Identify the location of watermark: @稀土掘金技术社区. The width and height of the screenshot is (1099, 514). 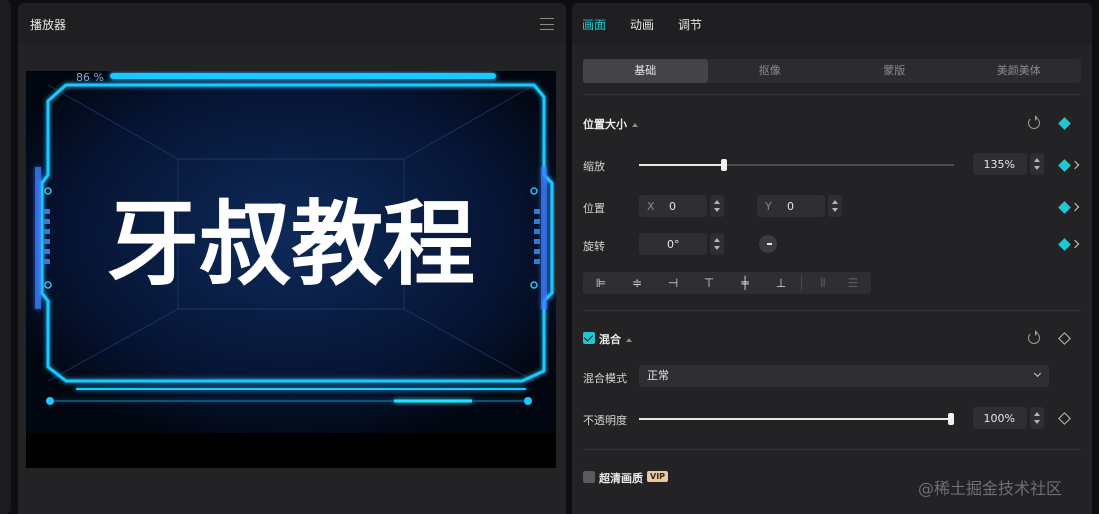
(990, 488).